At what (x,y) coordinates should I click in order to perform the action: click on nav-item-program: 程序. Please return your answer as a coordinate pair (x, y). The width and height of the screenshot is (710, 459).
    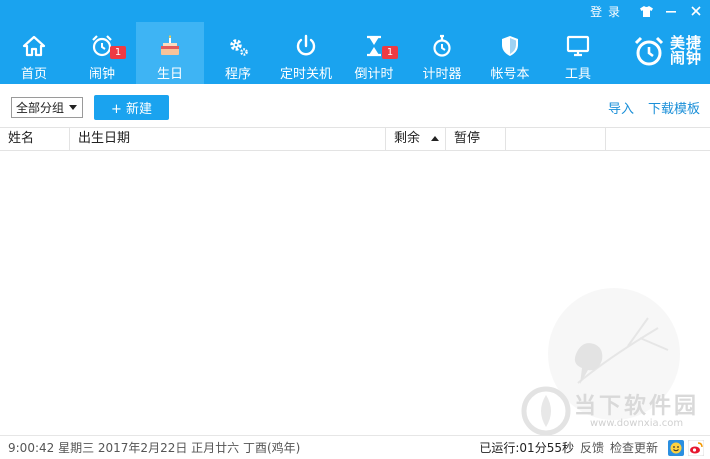
    Looking at the image, I should click on (238, 53).